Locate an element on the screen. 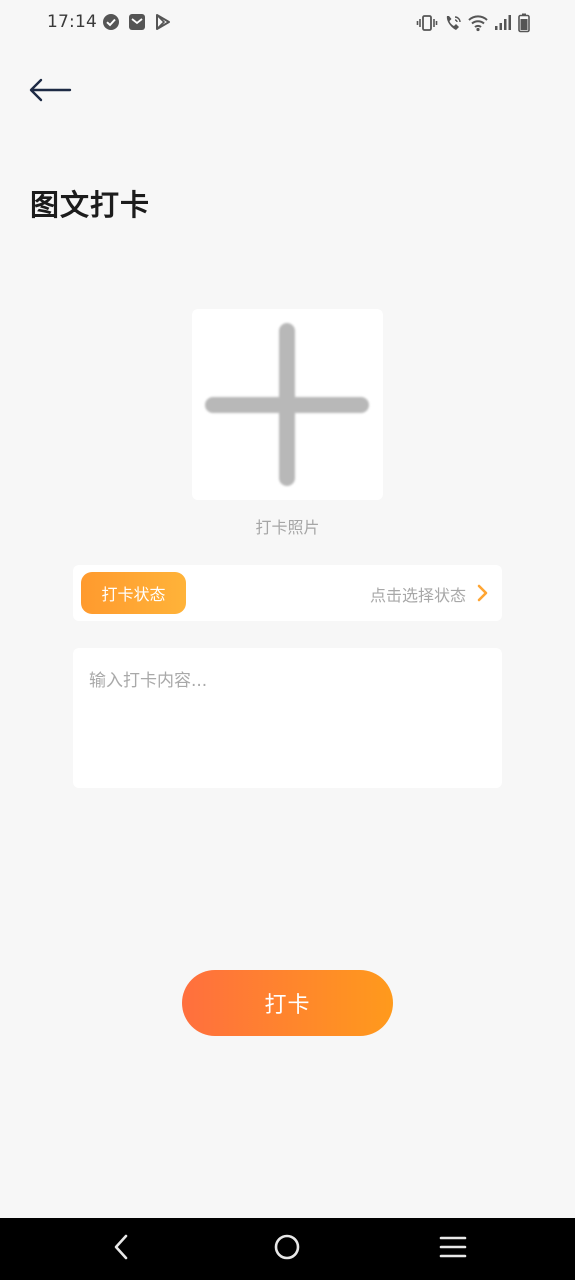 The height and width of the screenshot is (1280, 575). status-notification-icons is located at coordinates (137, 22).